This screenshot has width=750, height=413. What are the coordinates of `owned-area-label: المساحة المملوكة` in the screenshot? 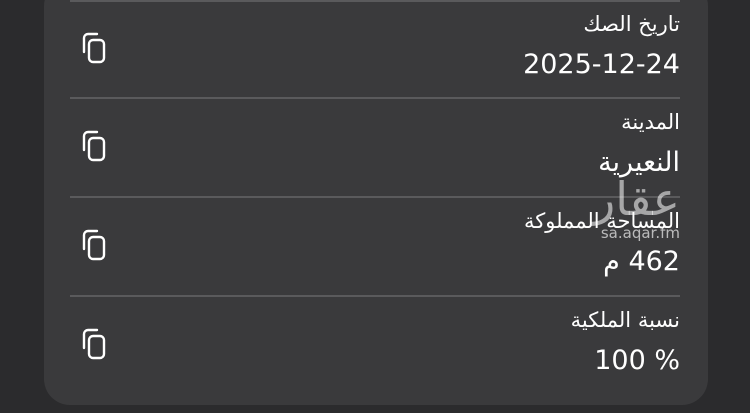 It's located at (602, 221).